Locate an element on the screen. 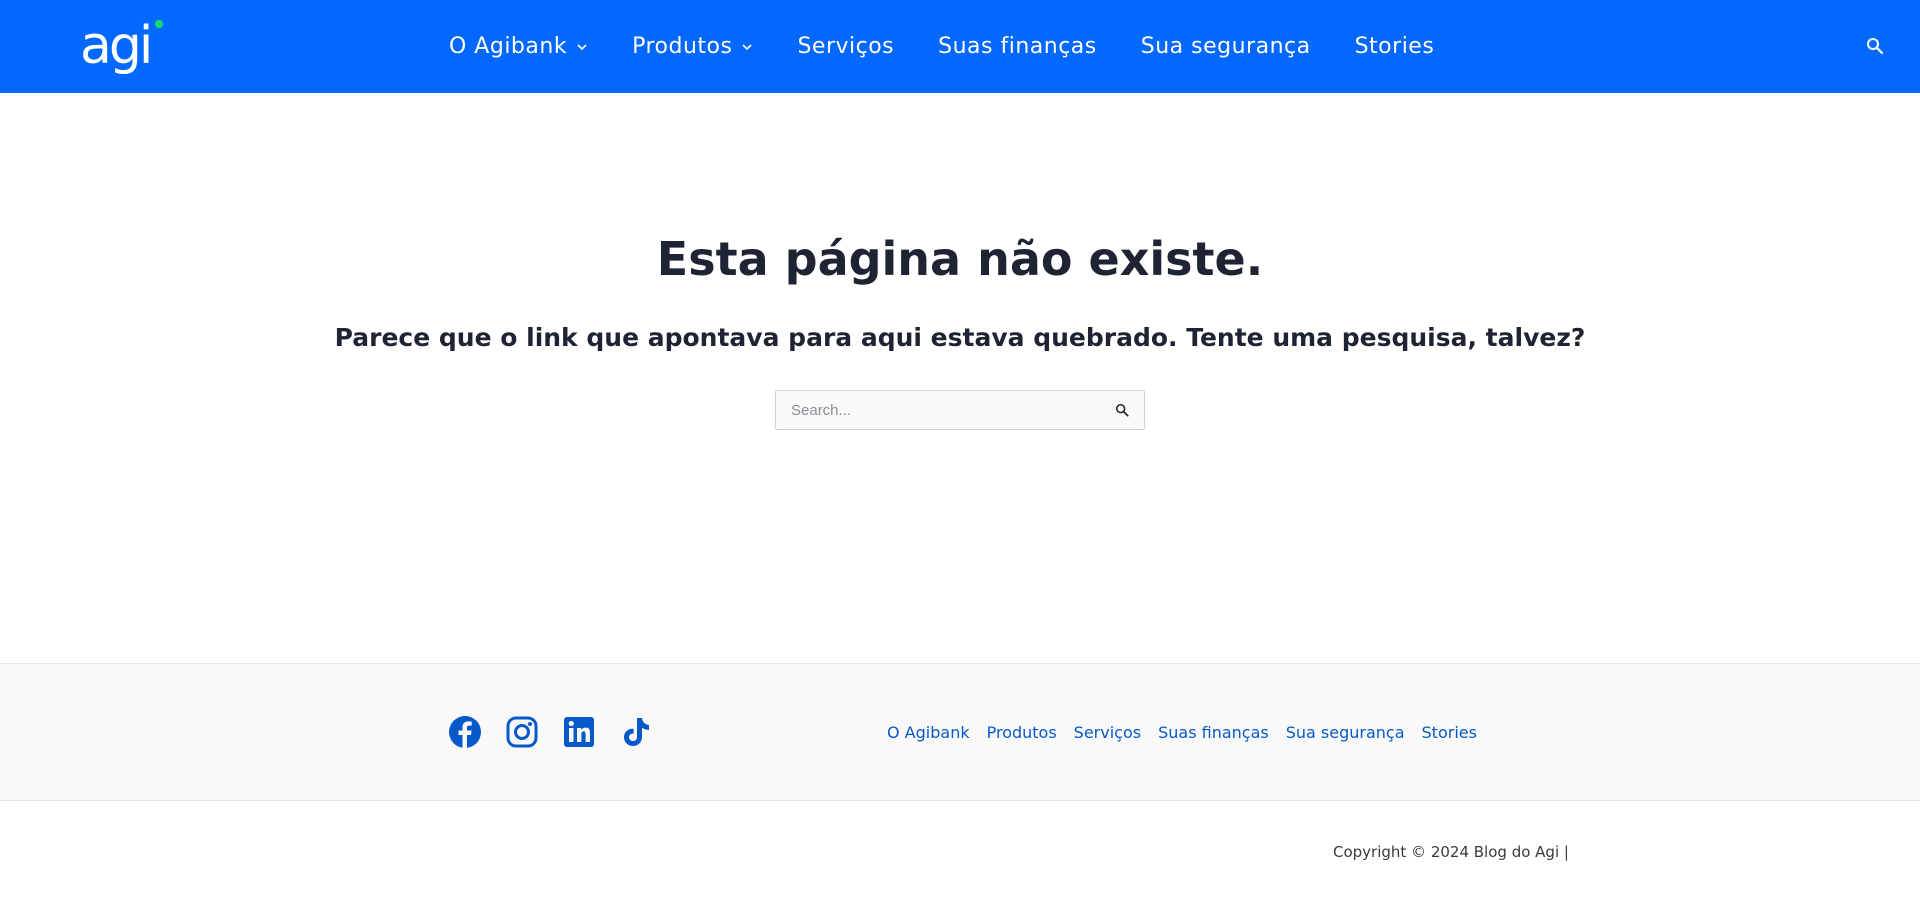  nav-item-produtos: Produtos is located at coordinates (692, 46).